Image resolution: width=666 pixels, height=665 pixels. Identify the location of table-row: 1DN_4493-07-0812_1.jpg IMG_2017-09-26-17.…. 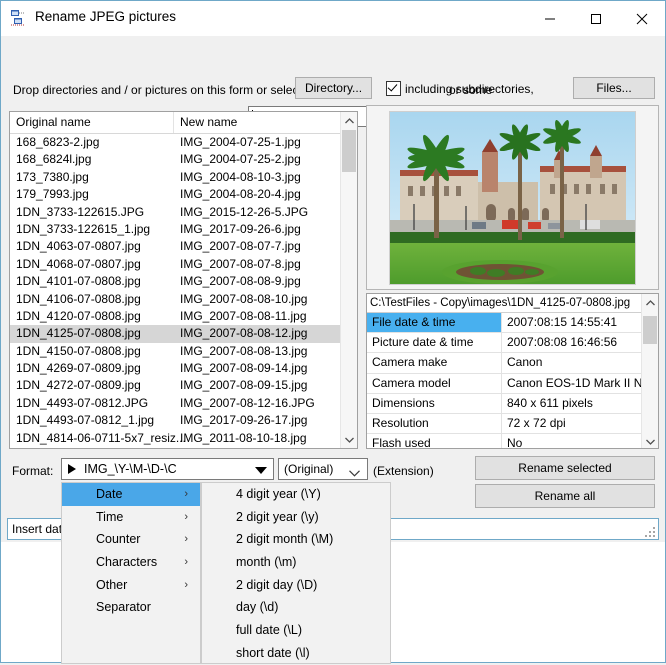
(183, 420).